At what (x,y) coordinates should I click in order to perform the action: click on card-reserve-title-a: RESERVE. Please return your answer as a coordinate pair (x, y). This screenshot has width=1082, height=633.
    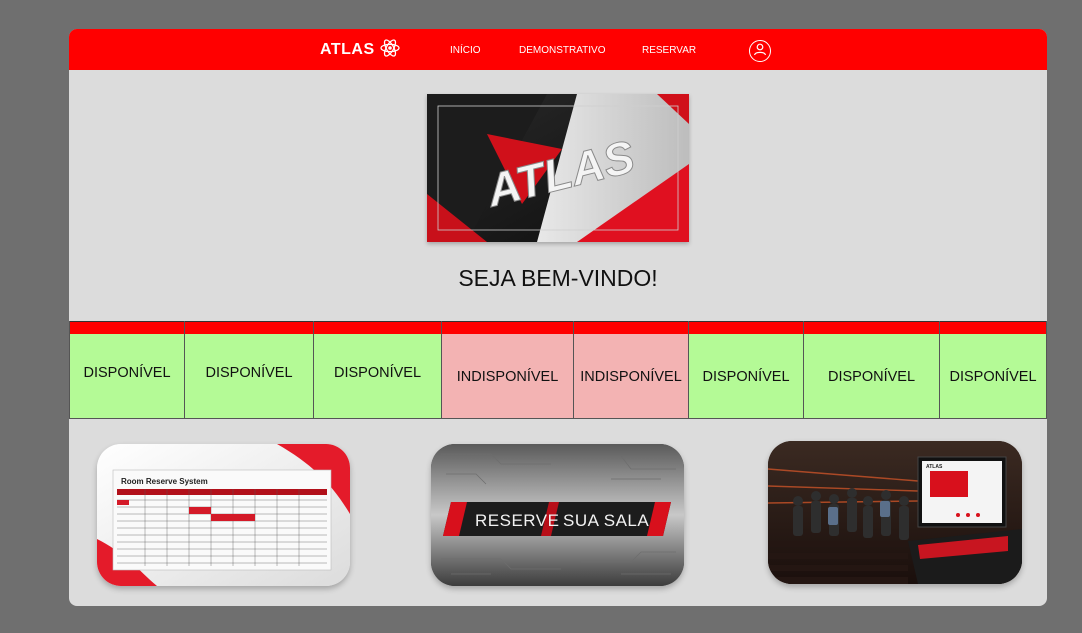
    Looking at the image, I should click on (517, 520).